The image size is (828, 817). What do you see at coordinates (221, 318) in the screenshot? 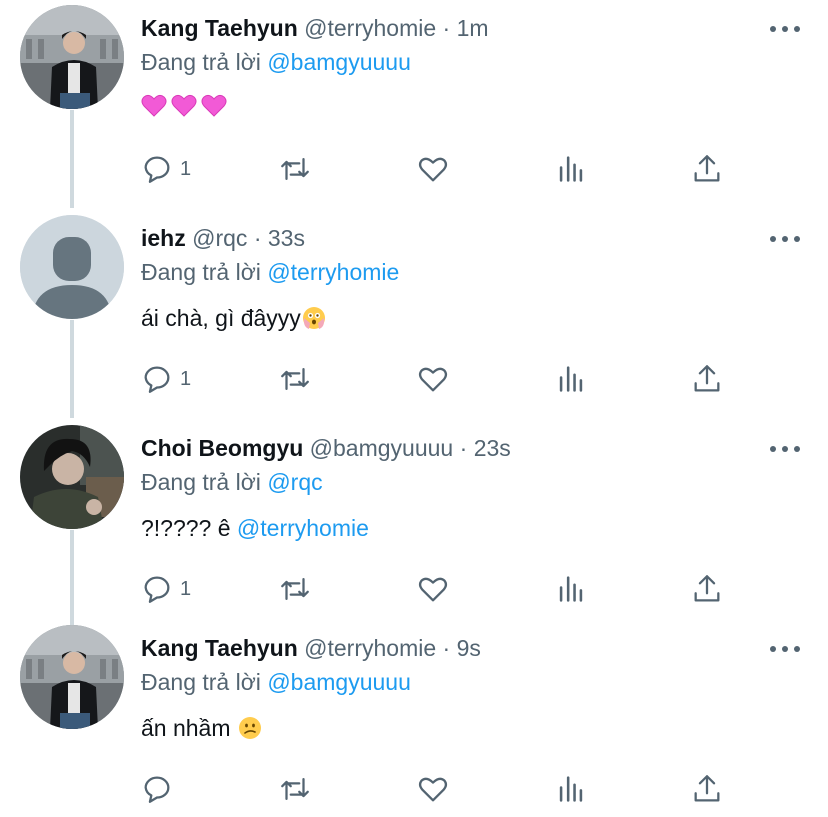
I see `tweet-text-content: ái chà, gì đâyyy` at bounding box center [221, 318].